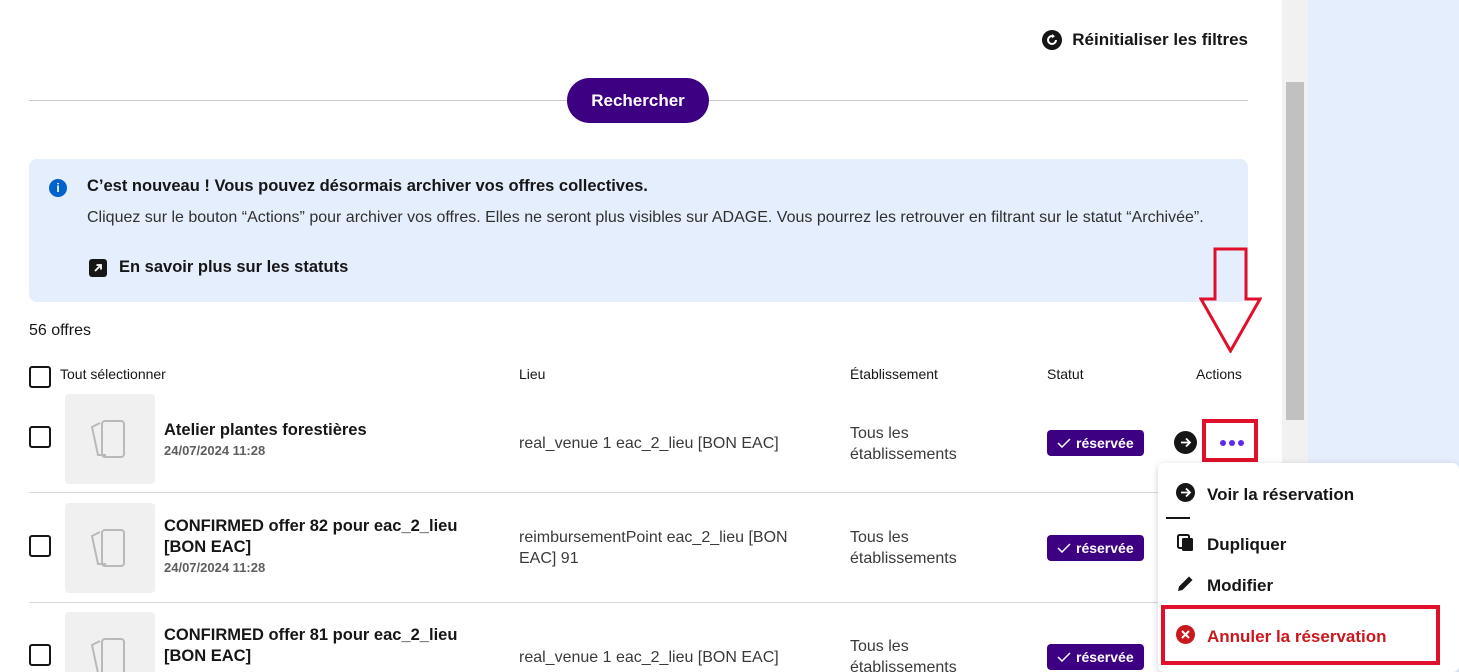 Image resolution: width=1459 pixels, height=672 pixels. I want to click on statuses-help-link-label: En savoir plus sur les statuts, so click(234, 267).